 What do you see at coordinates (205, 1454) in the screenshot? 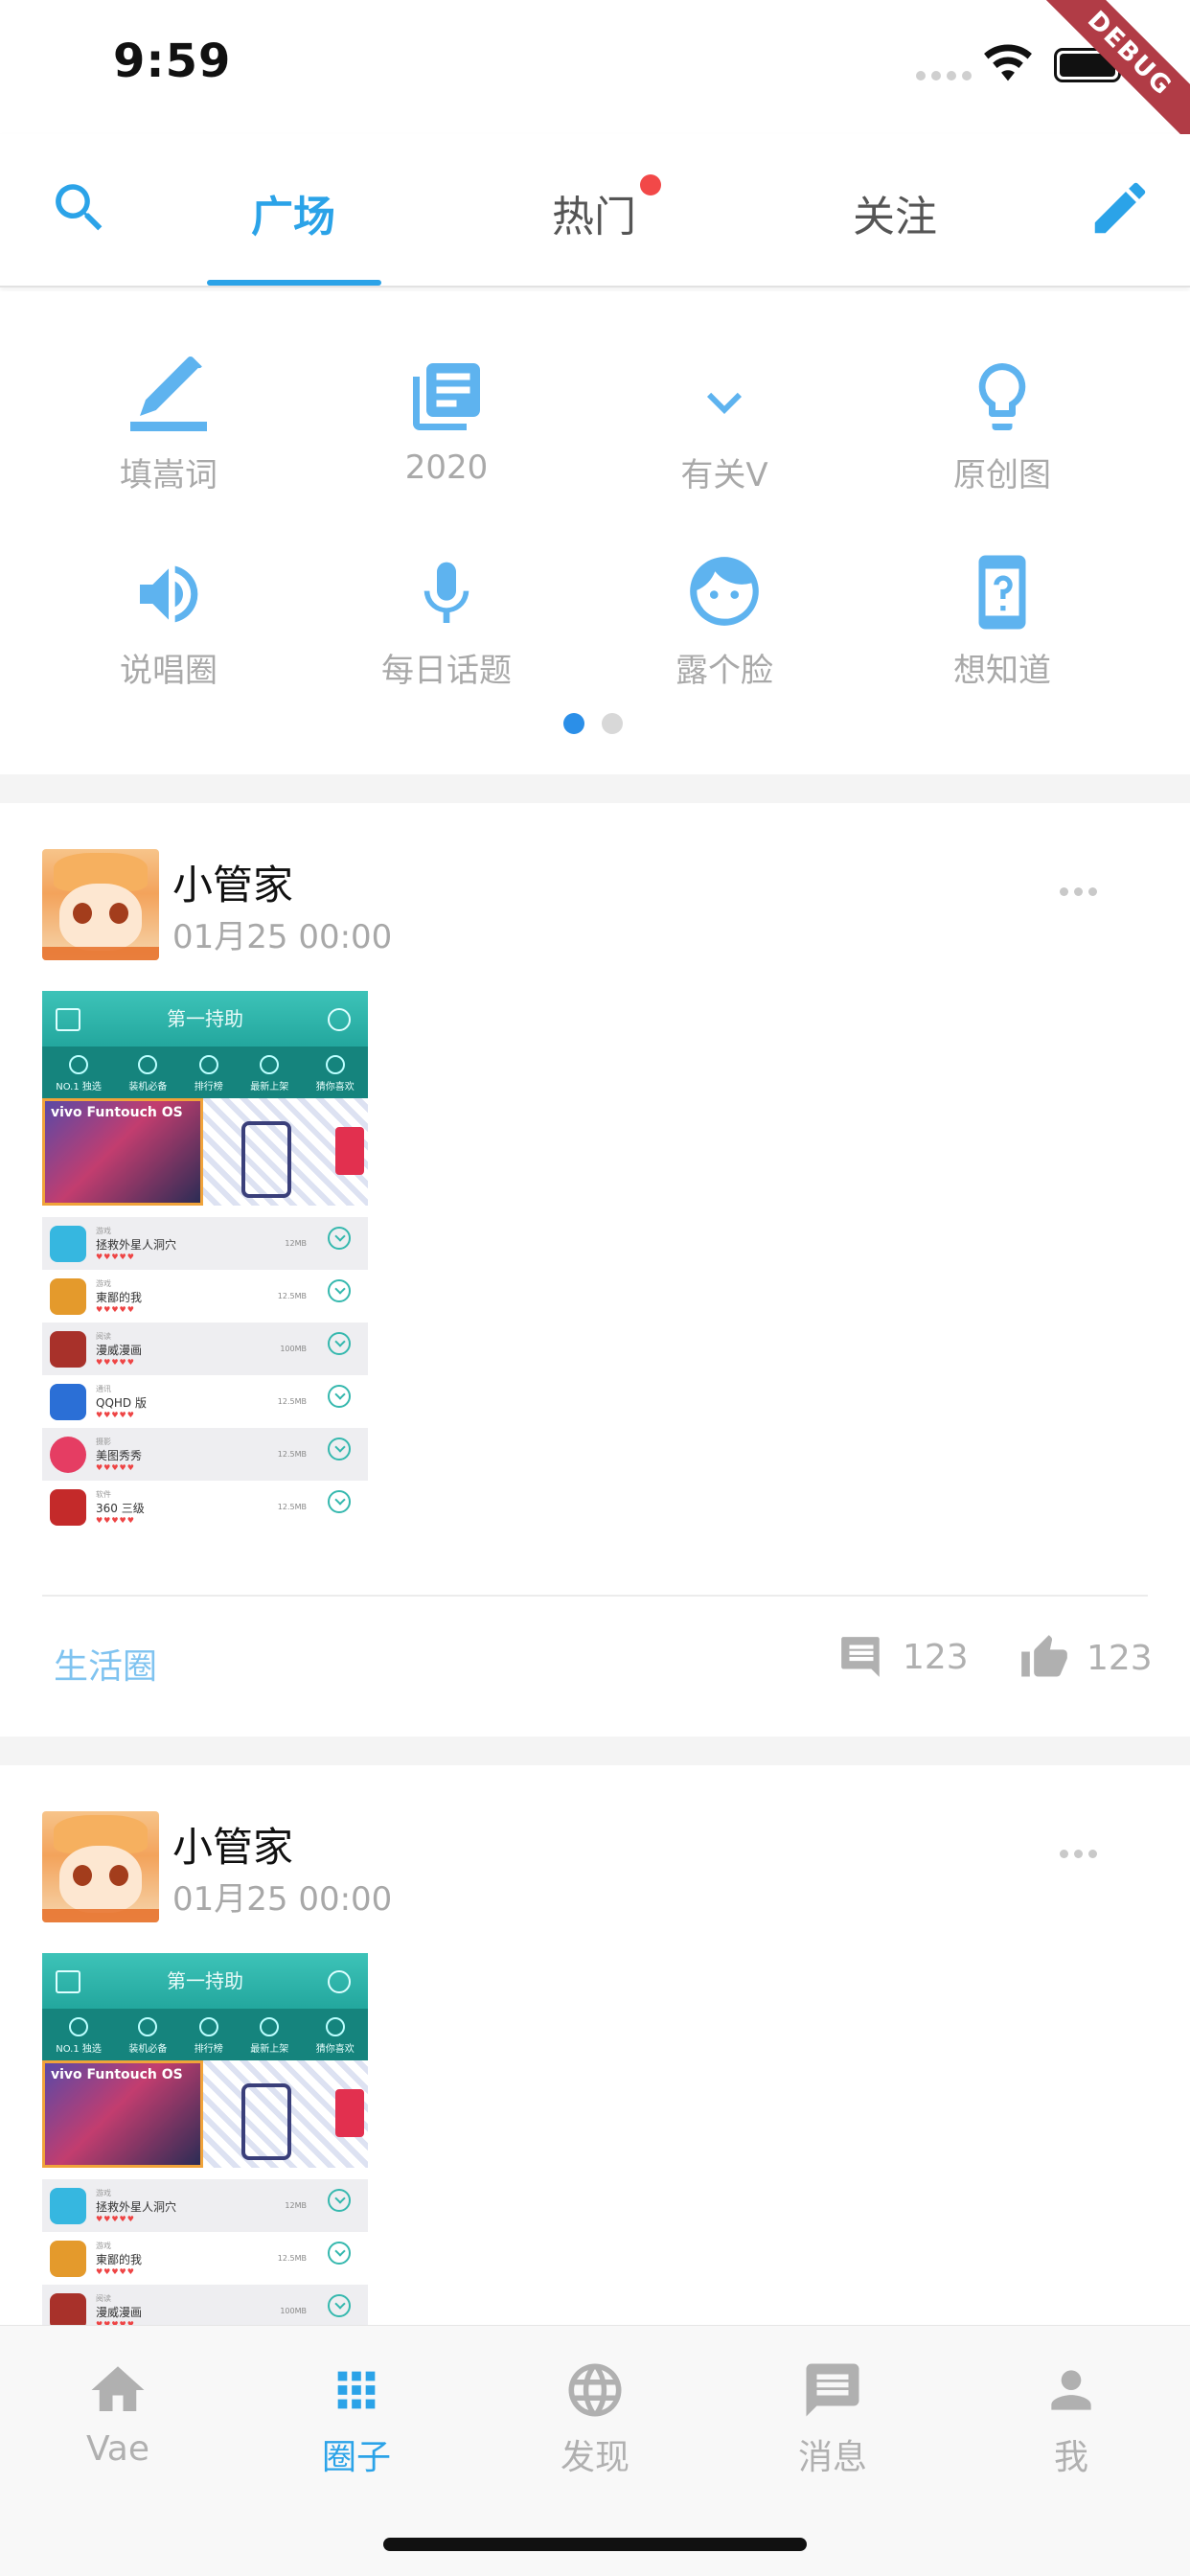
I see `list-item: 摄影 美图秀秀 ♥♥♥♥♥ 12.5MB` at bounding box center [205, 1454].